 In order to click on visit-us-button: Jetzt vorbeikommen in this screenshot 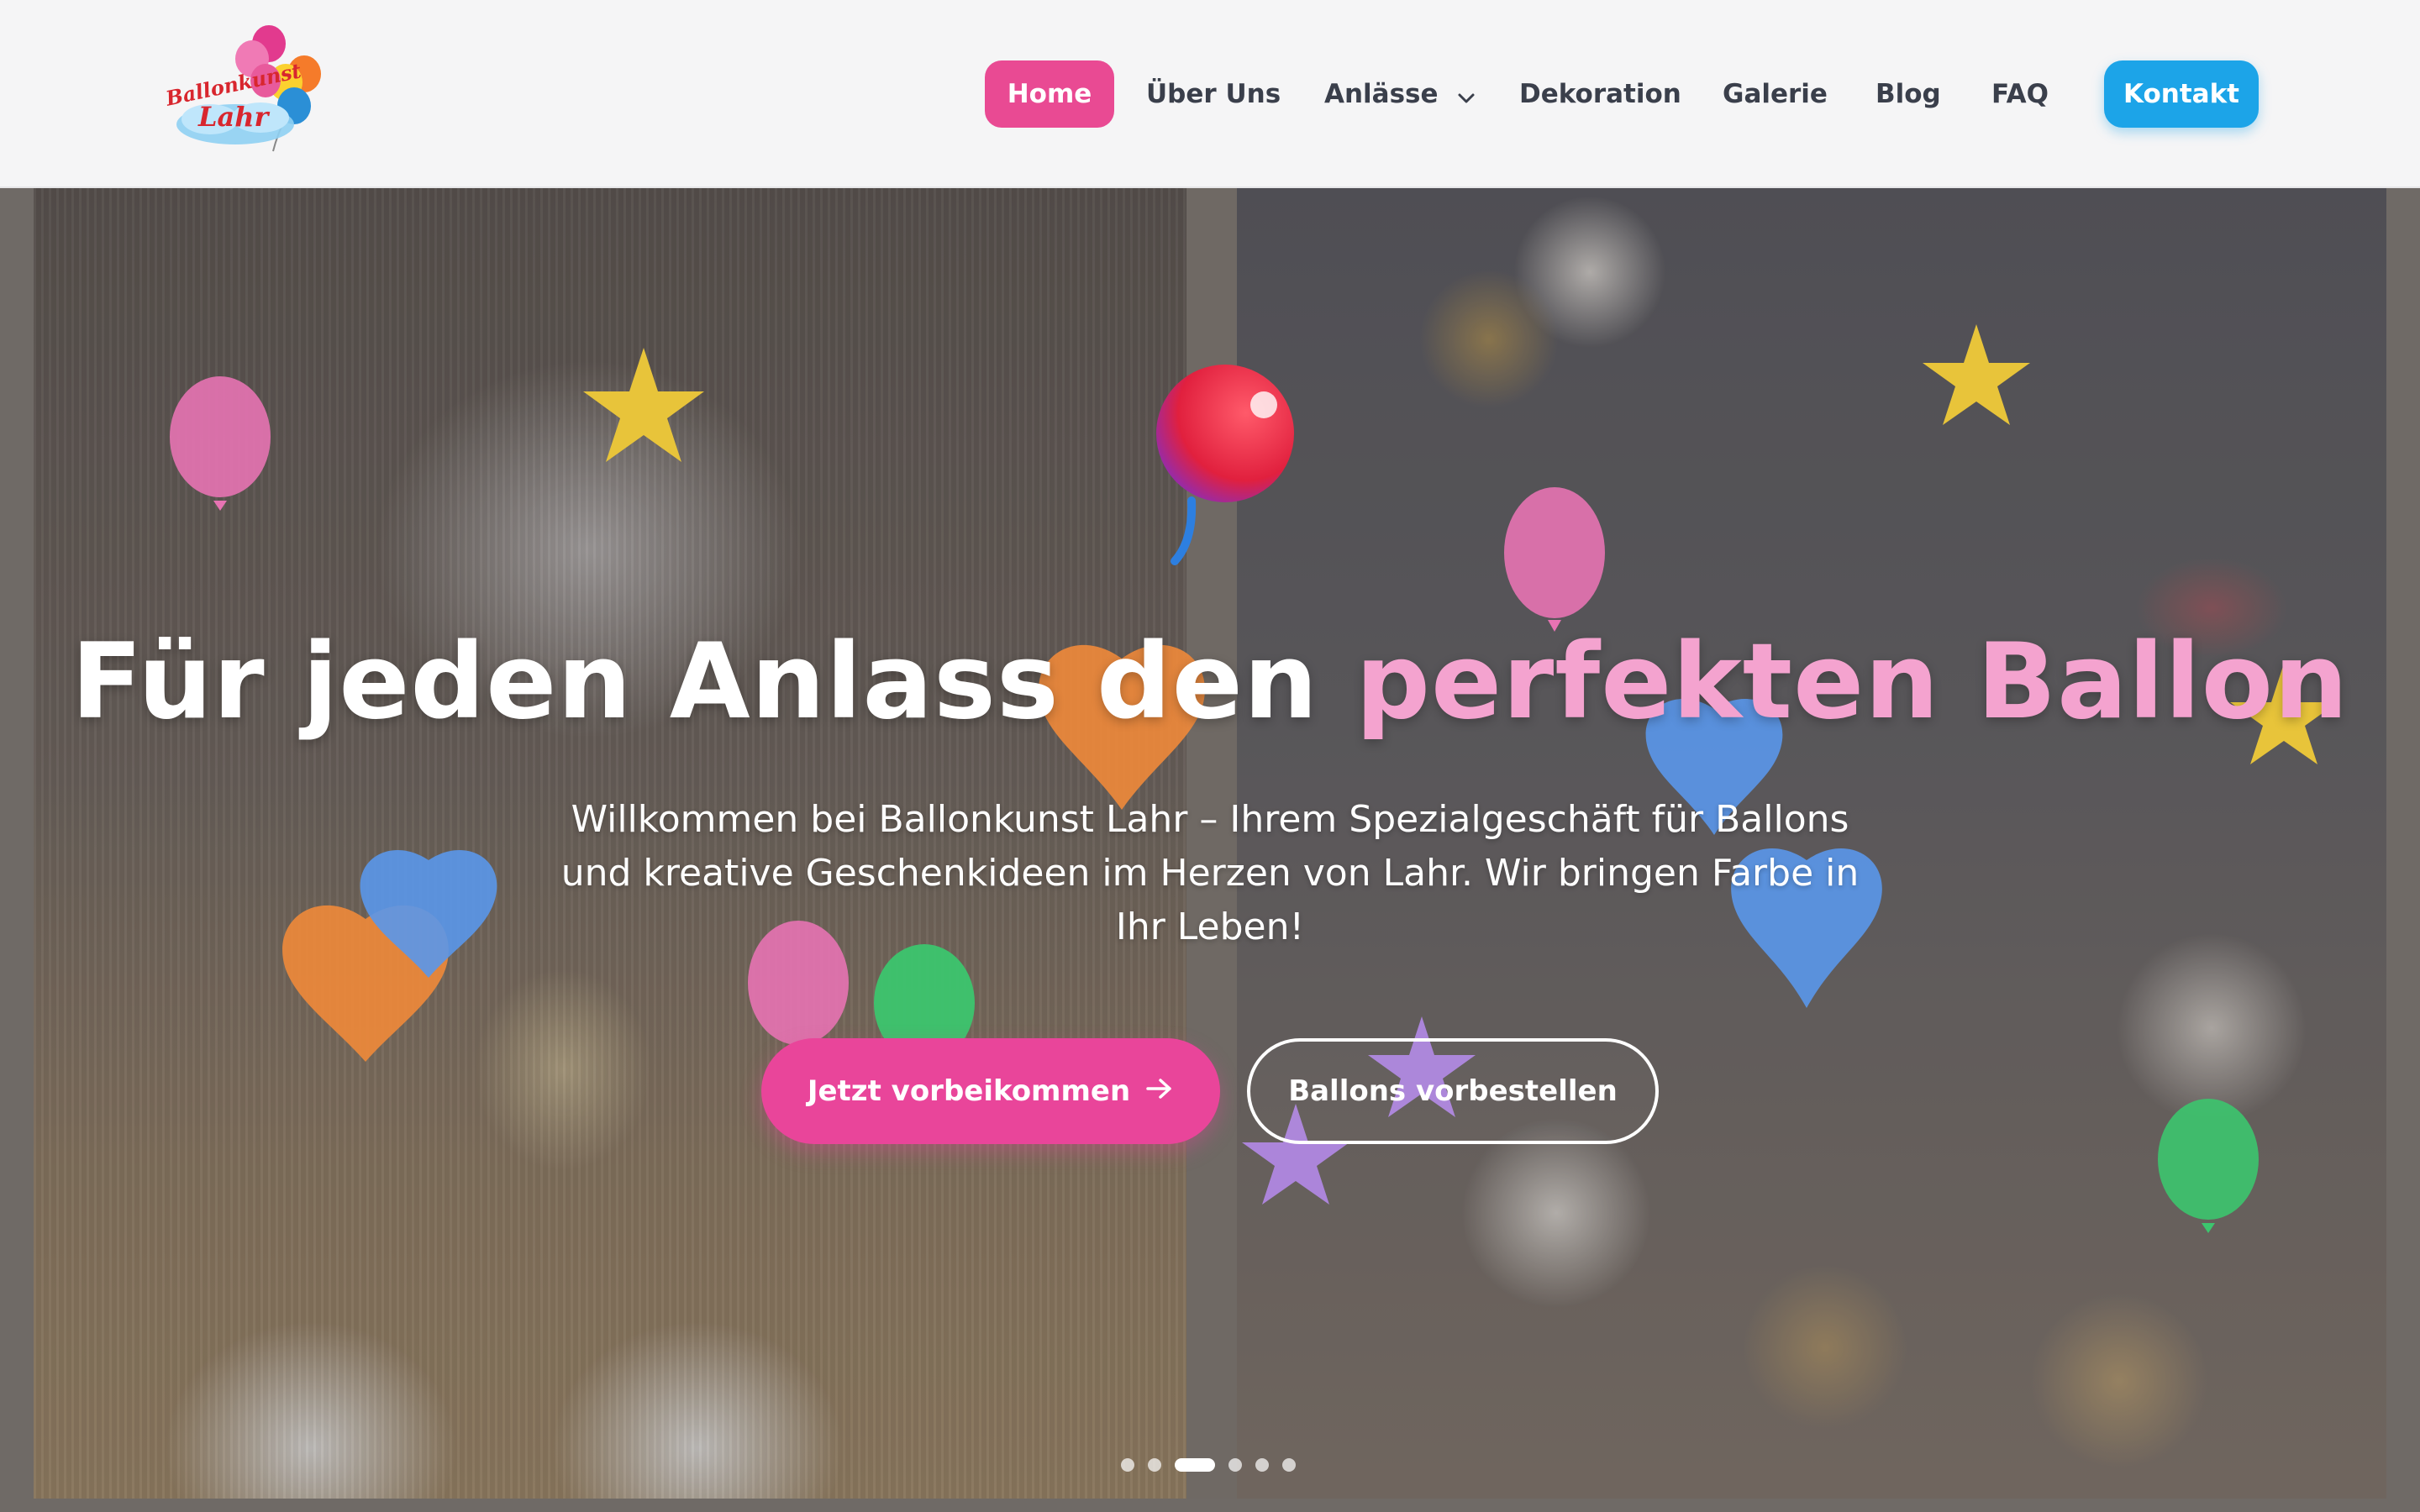, I will do `click(991, 1091)`.